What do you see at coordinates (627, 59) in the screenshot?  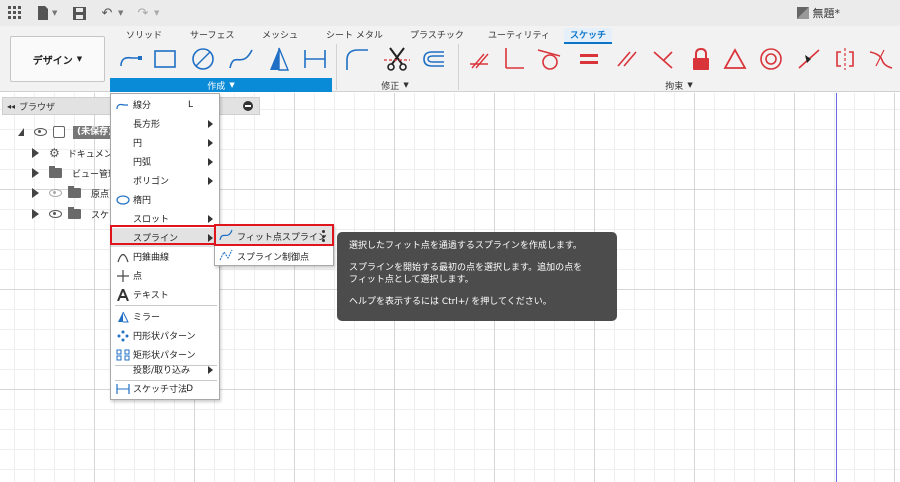 I see `parallel-constraint-icon` at bounding box center [627, 59].